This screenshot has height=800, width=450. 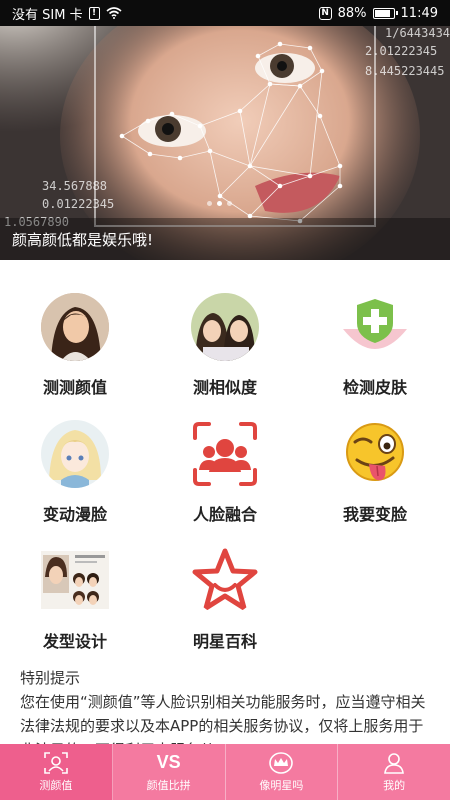 What do you see at coordinates (225, 13) in the screenshot?
I see `status-bar: 没有 SIM 卡 ! N 88% 11:49` at bounding box center [225, 13].